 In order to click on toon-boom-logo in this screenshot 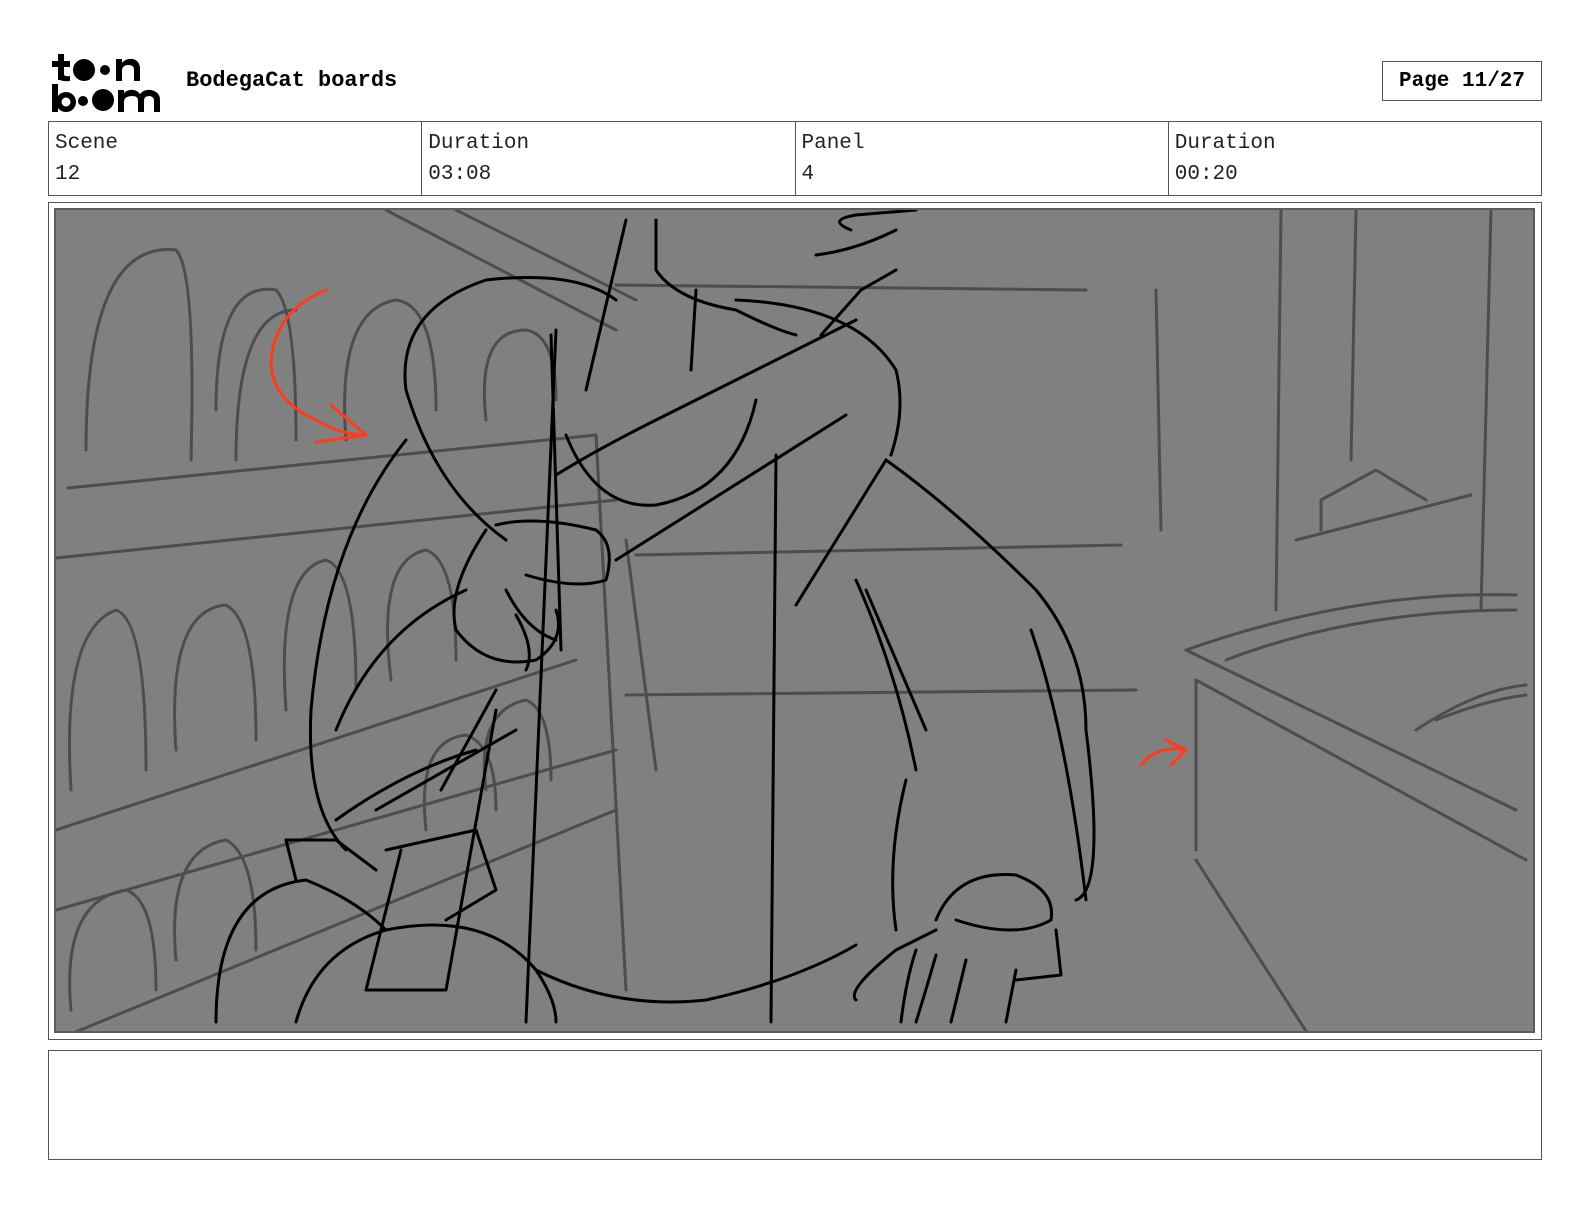, I will do `click(109, 82)`.